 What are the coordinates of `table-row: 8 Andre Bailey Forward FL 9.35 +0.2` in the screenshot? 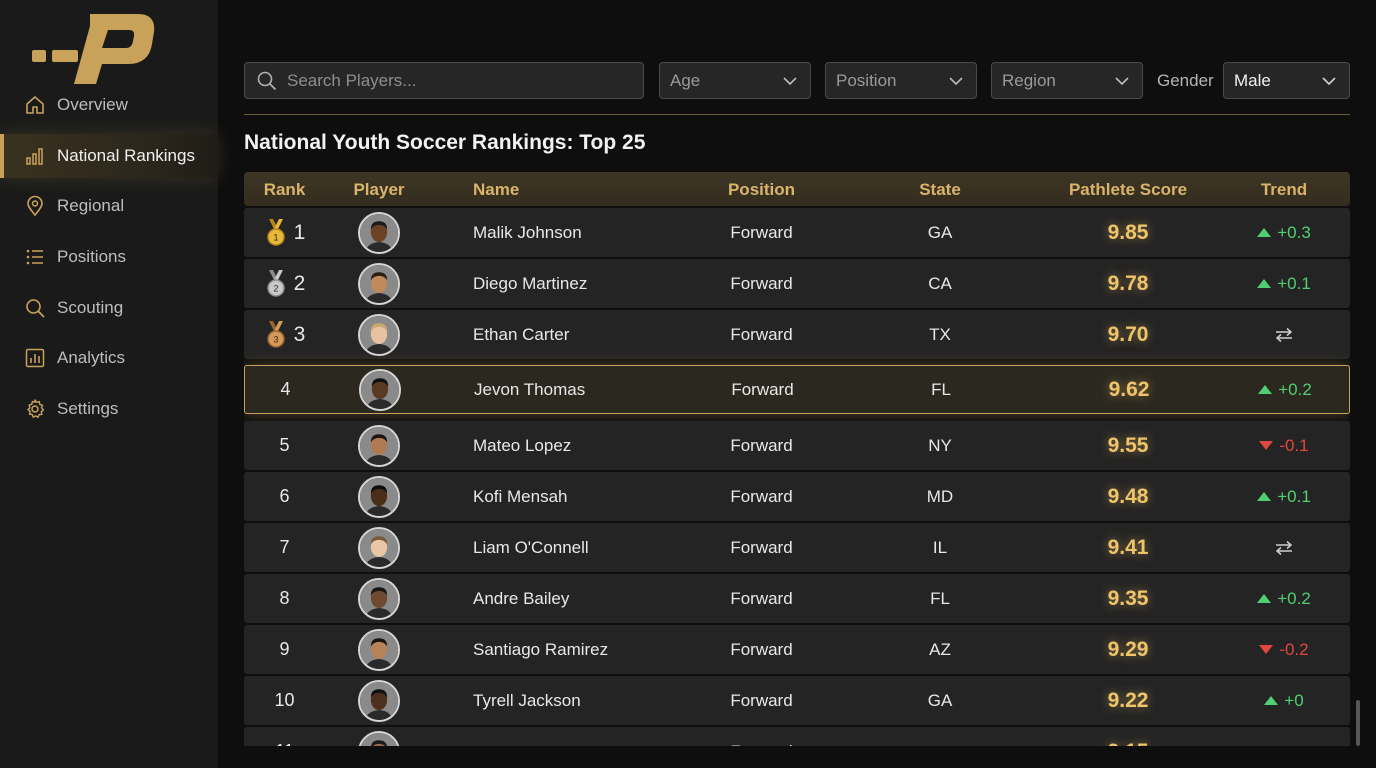 It's located at (797, 598).